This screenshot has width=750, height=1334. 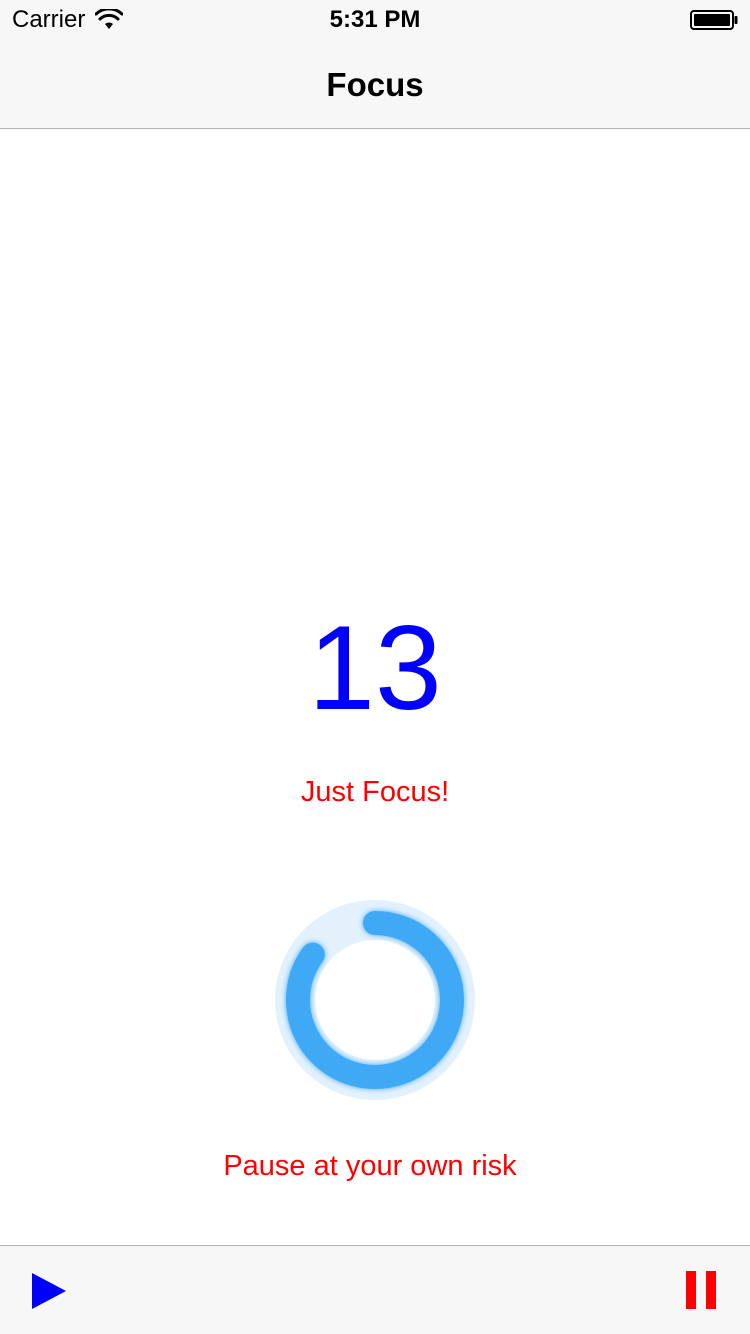 What do you see at coordinates (375, 1289) in the screenshot?
I see `bottom-toolbar` at bounding box center [375, 1289].